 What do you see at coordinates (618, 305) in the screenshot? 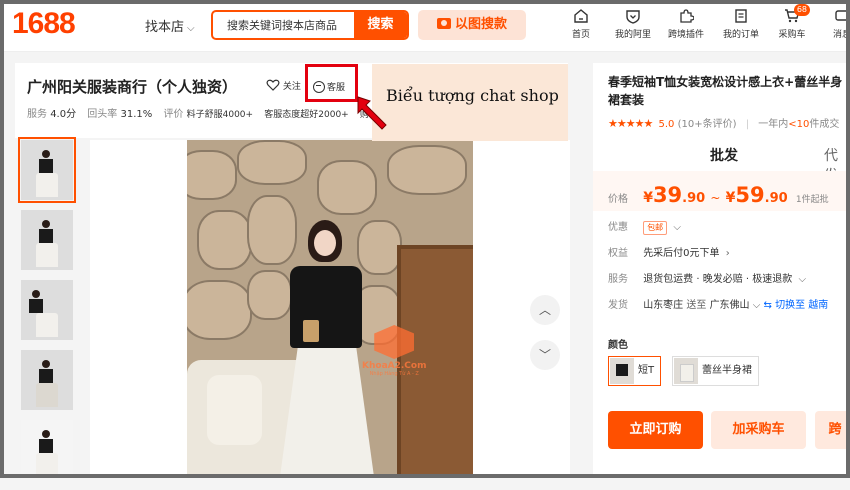
I see `shipping-label: 发货` at bounding box center [618, 305].